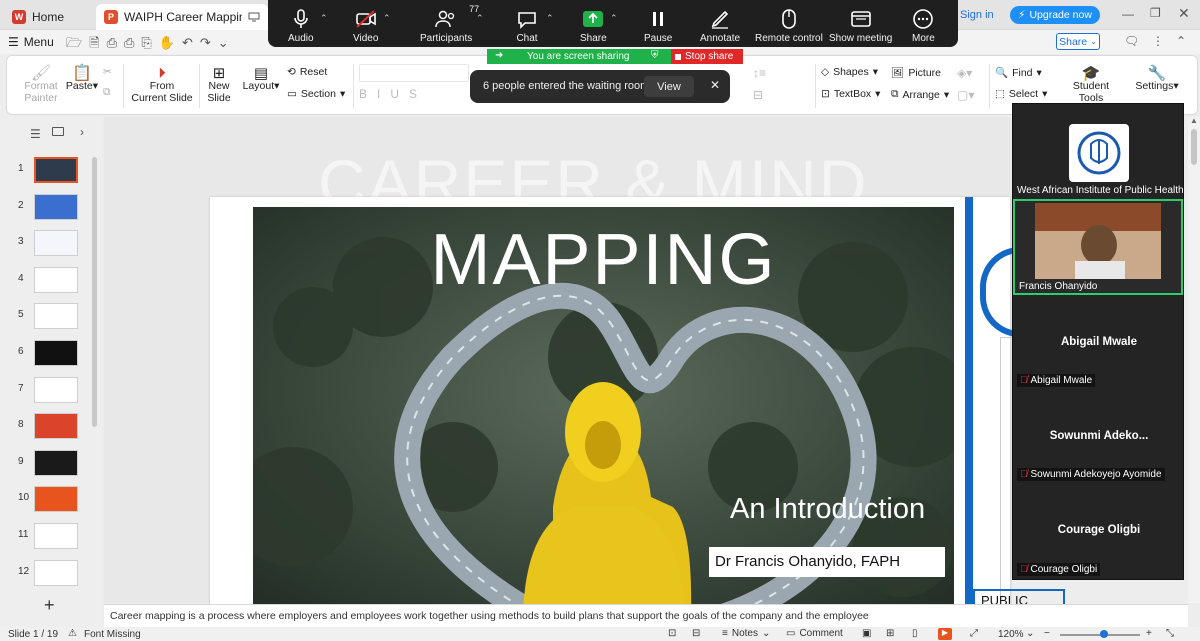 The height and width of the screenshot is (641, 1200). What do you see at coordinates (94, 292) in the screenshot?
I see `thumbnail-scrollbar` at bounding box center [94, 292].